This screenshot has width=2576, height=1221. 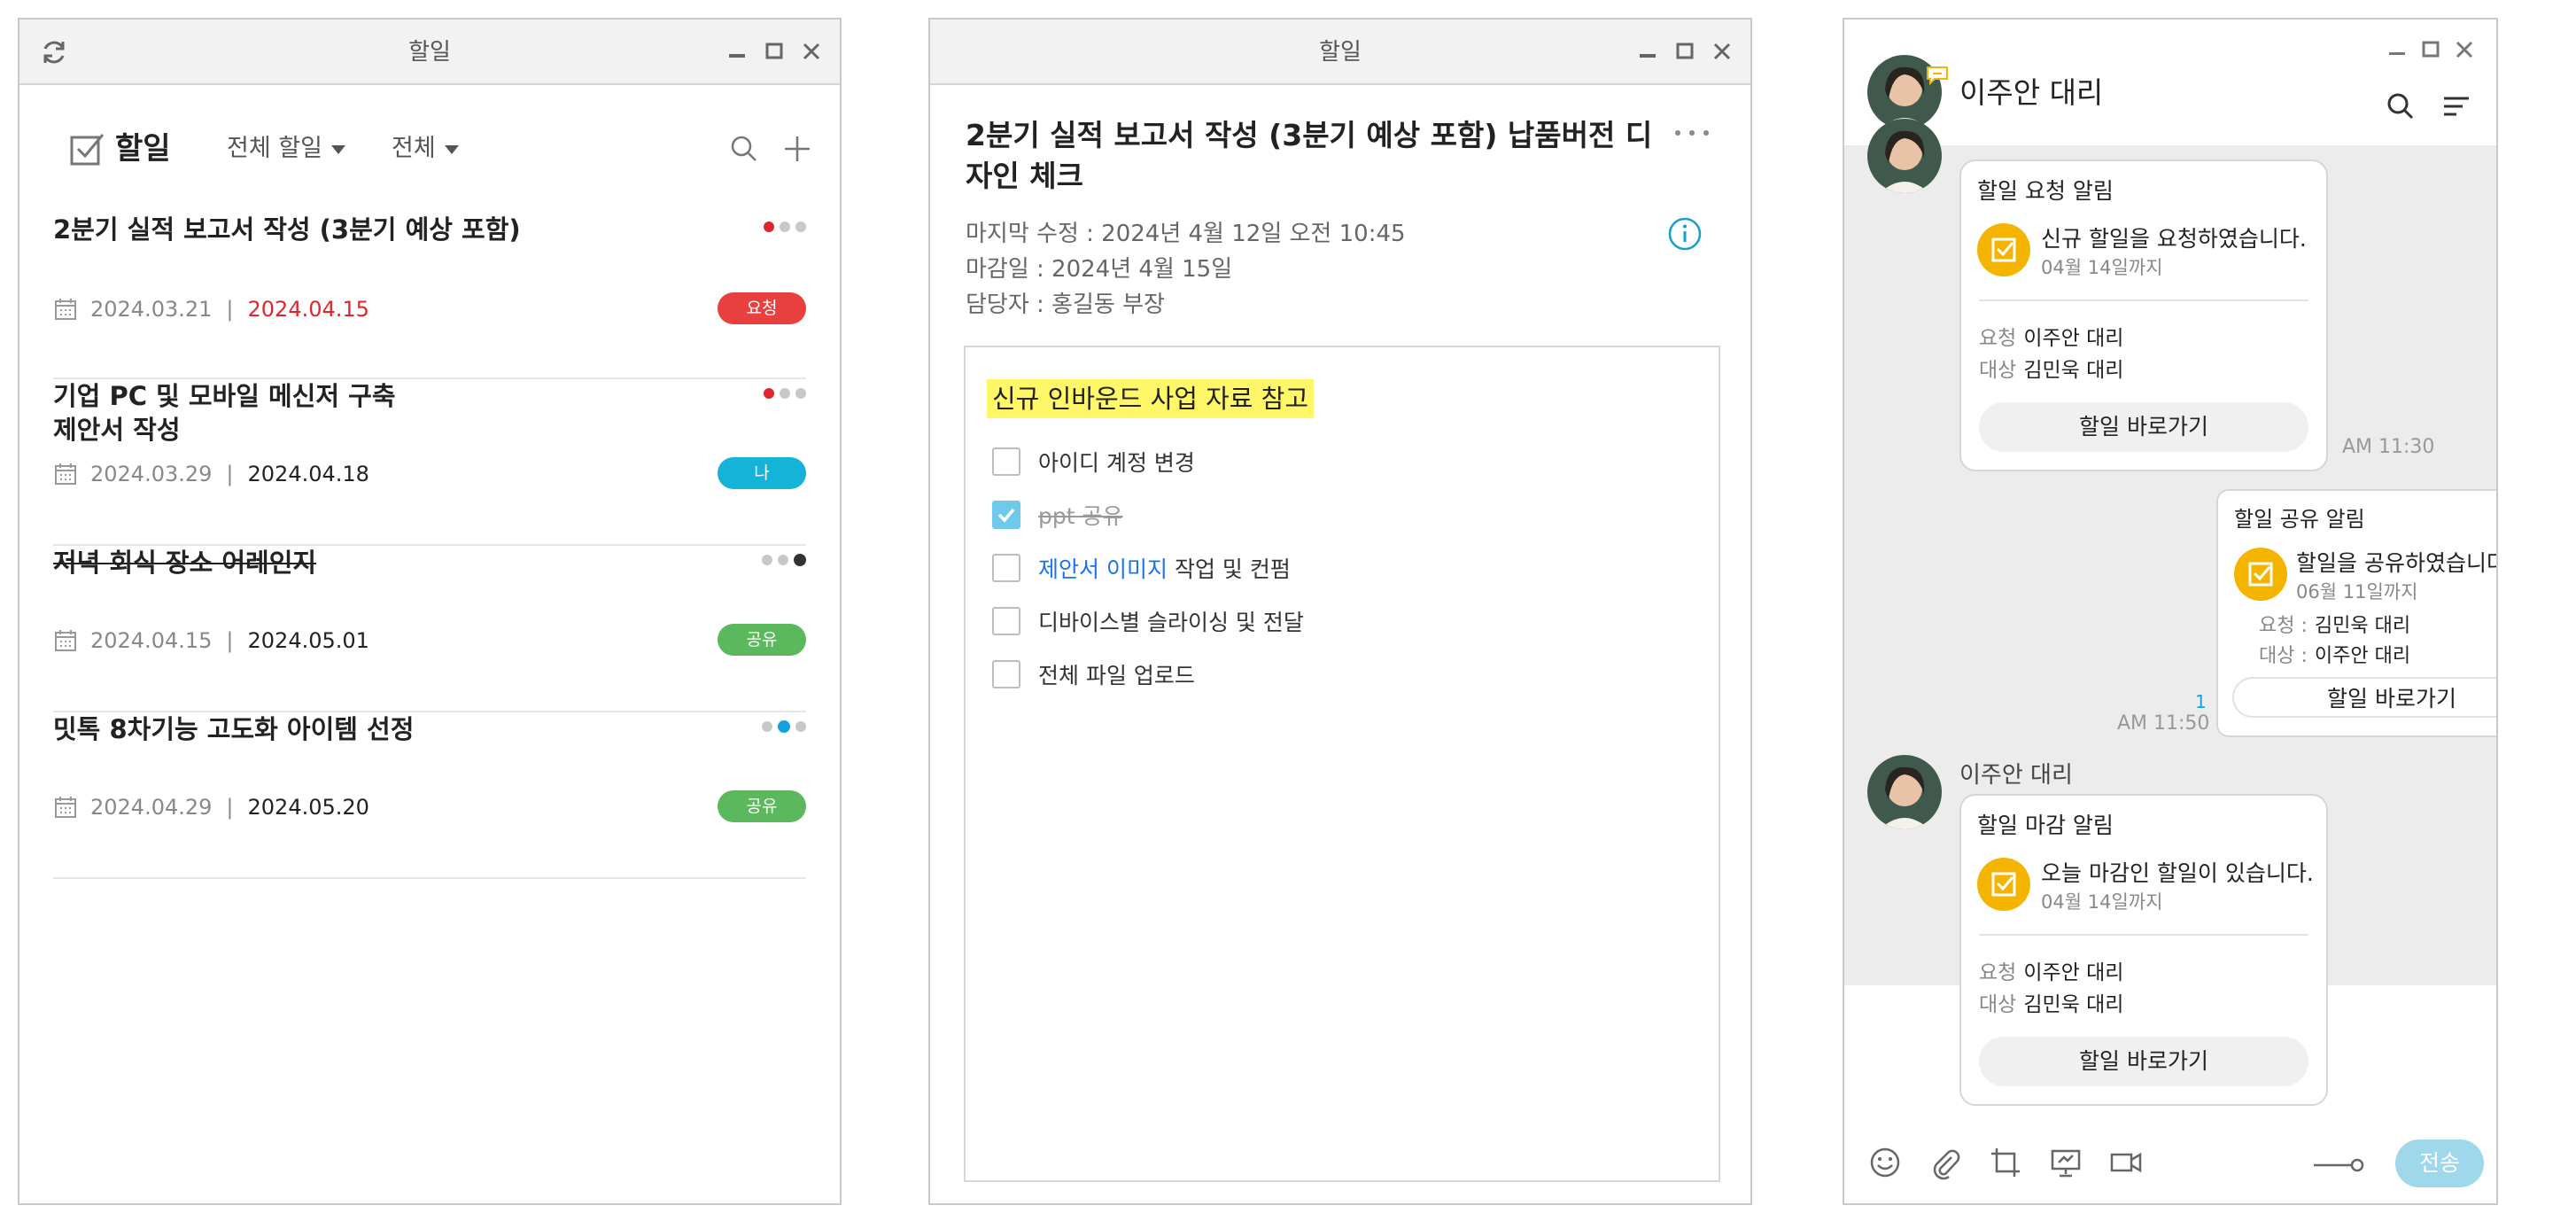 I want to click on checklist-item: 아이디 계정 변경, so click(x=1093, y=462).